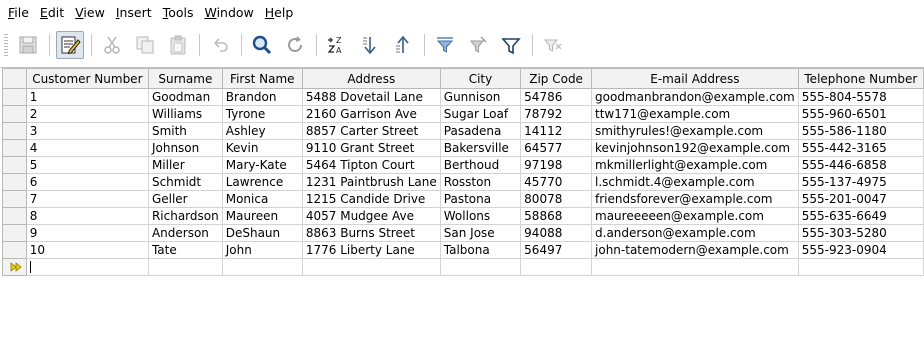 The width and height of the screenshot is (924, 337). What do you see at coordinates (295, 45) in the screenshot?
I see `refresh-button` at bounding box center [295, 45].